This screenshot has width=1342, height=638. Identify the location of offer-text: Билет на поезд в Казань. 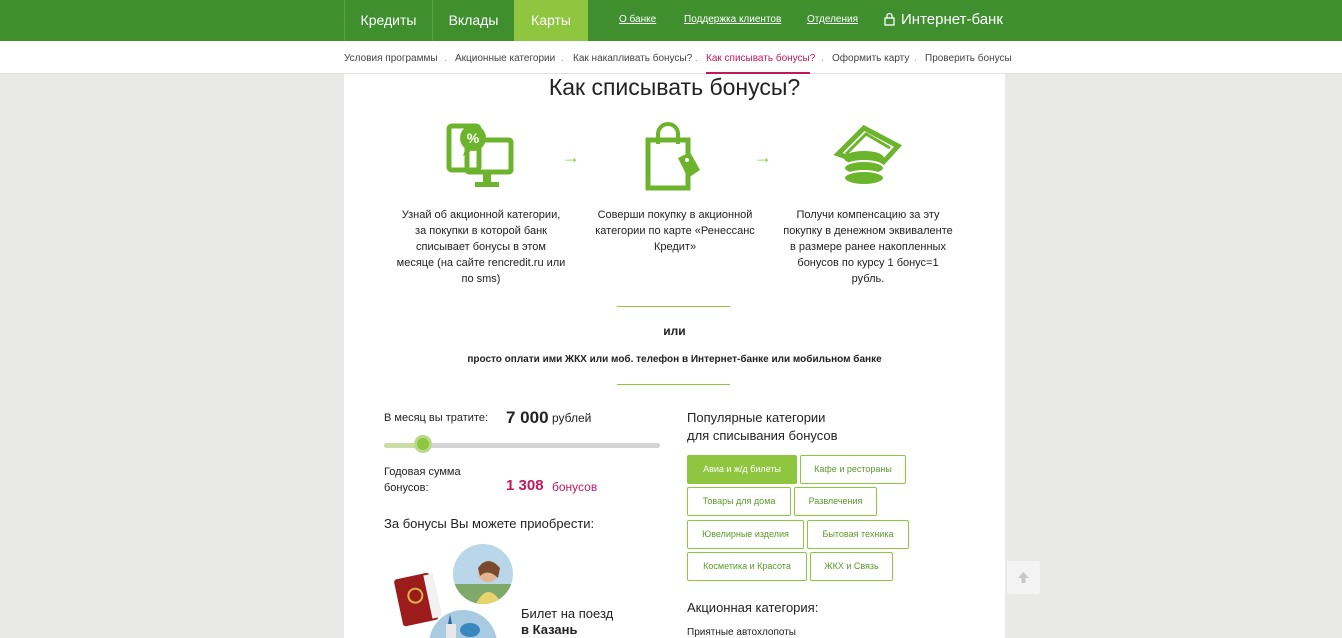
(567, 622).